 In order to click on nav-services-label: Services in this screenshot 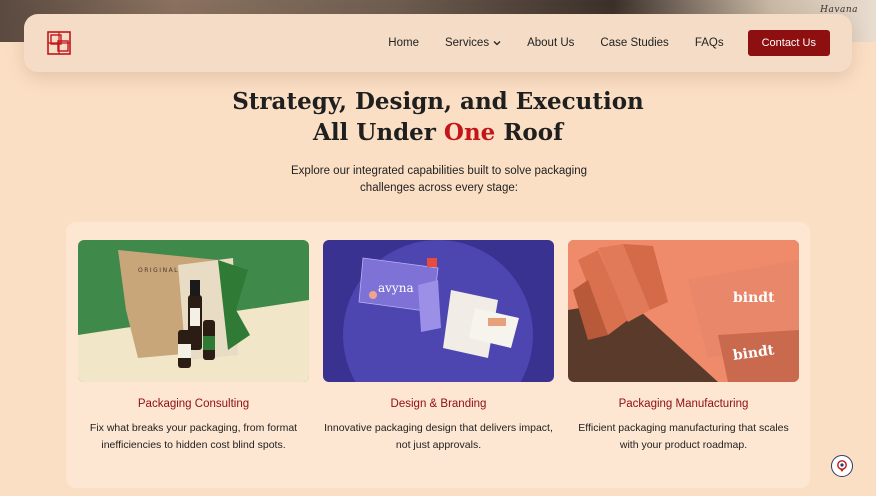, I will do `click(467, 43)`.